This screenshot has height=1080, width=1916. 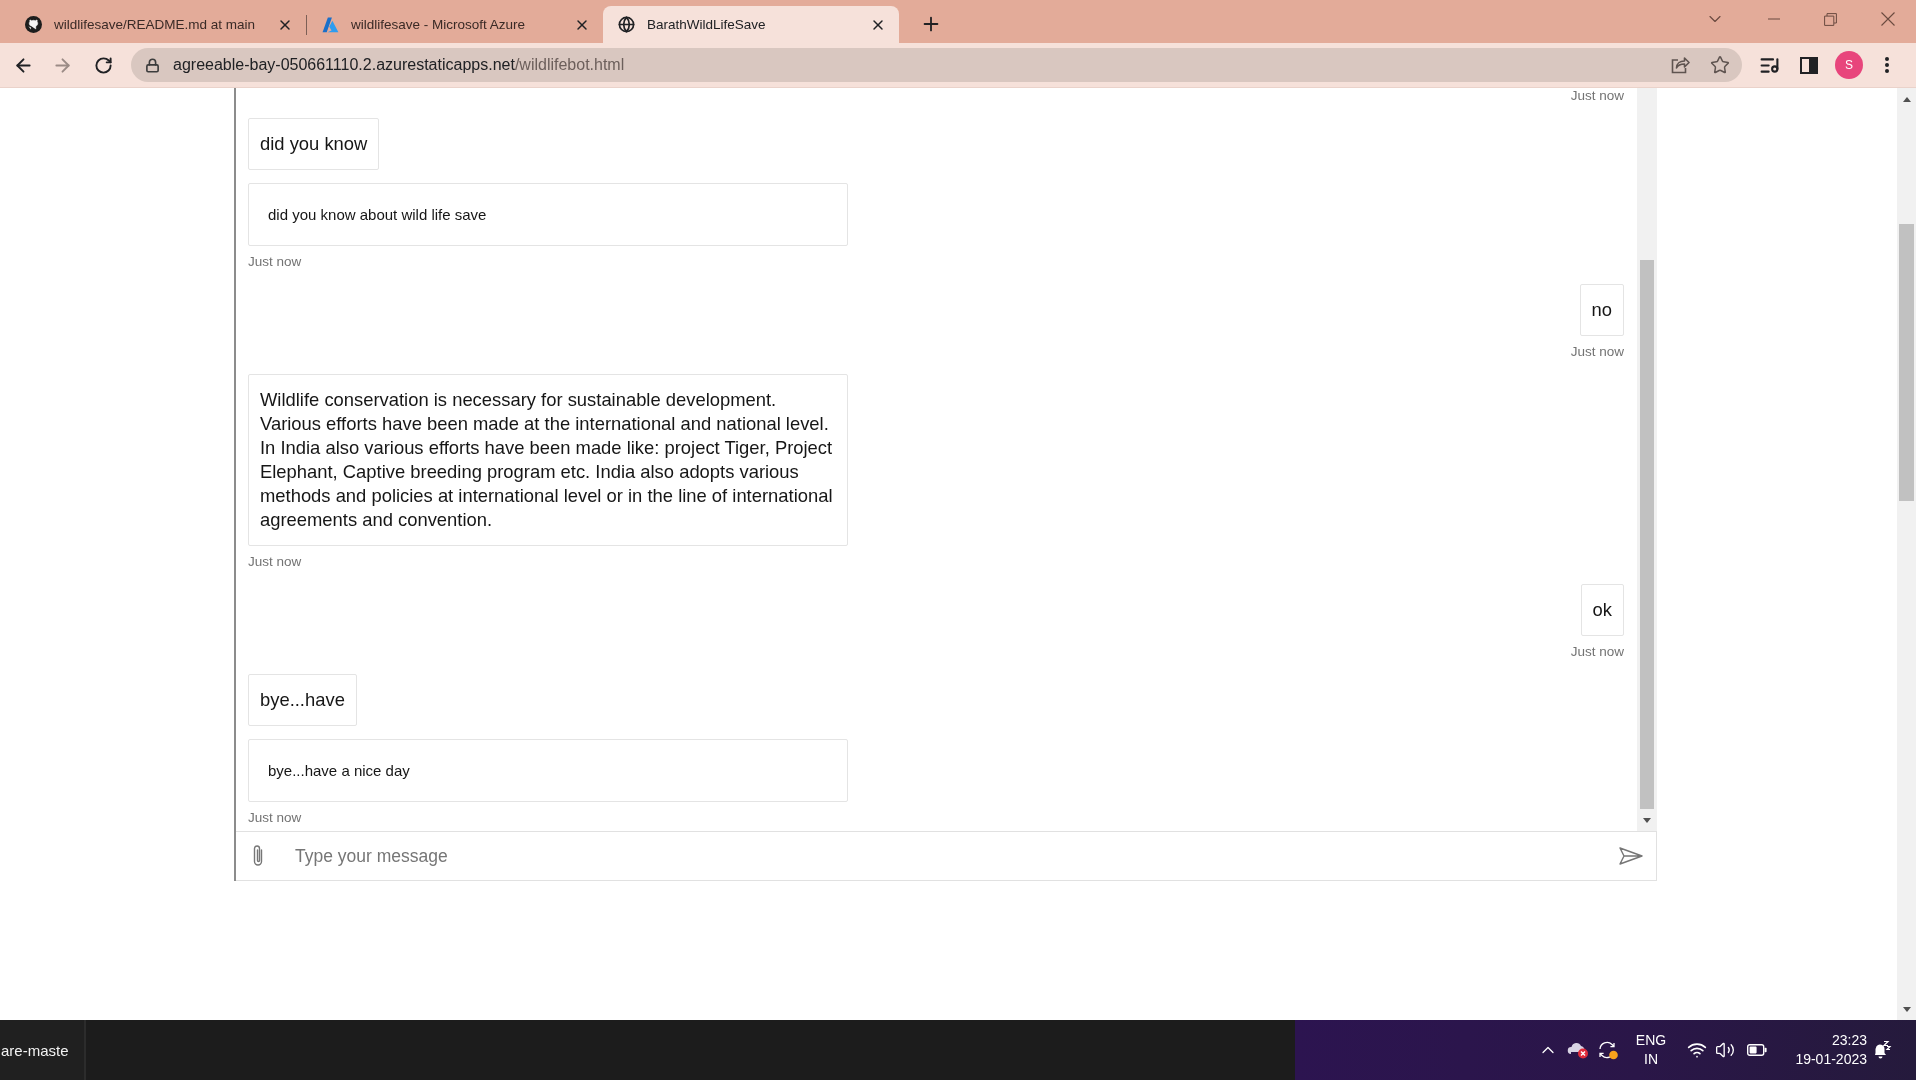 What do you see at coordinates (1651, 1050) in the screenshot?
I see `language-button: ENG IN` at bounding box center [1651, 1050].